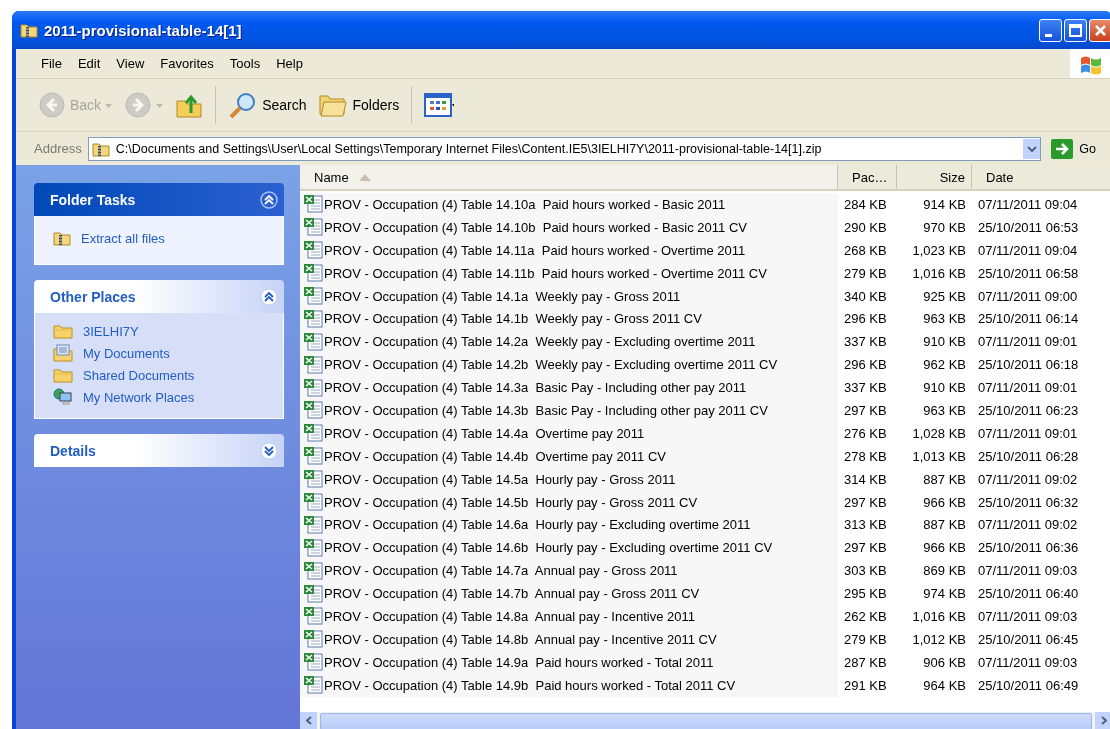 This screenshot has width=1110, height=729. I want to click on column-header: Name, so click(569, 177).